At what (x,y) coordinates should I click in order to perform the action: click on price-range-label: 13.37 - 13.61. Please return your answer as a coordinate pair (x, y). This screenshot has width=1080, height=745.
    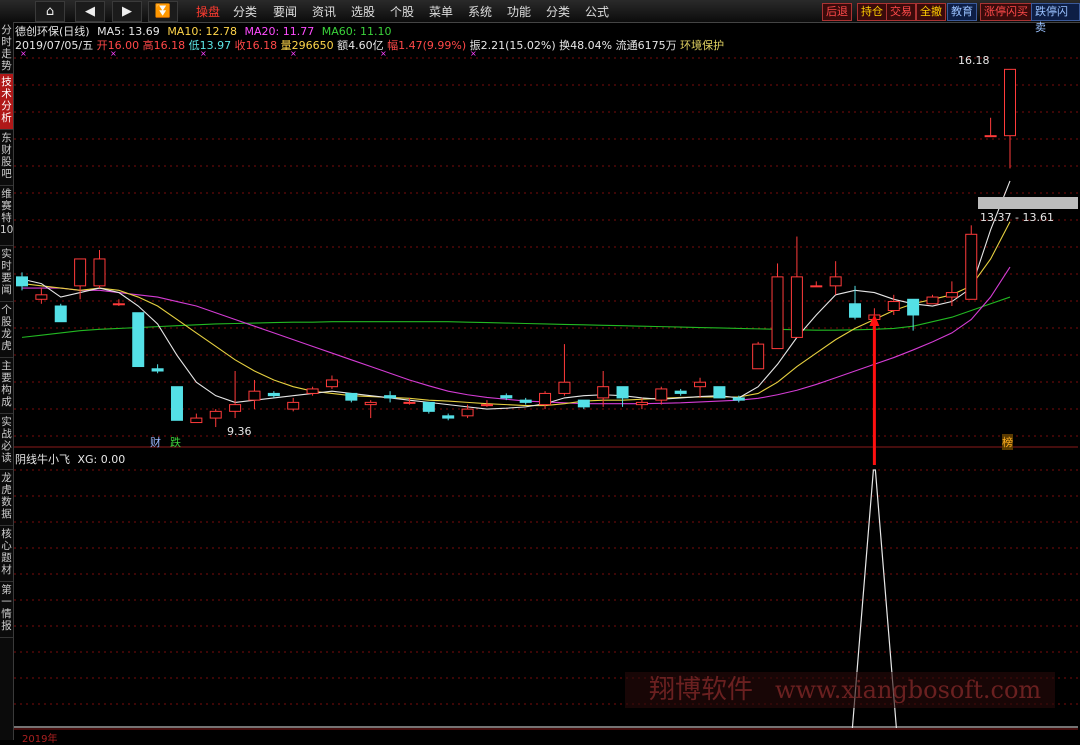
    Looking at the image, I should click on (1017, 217).